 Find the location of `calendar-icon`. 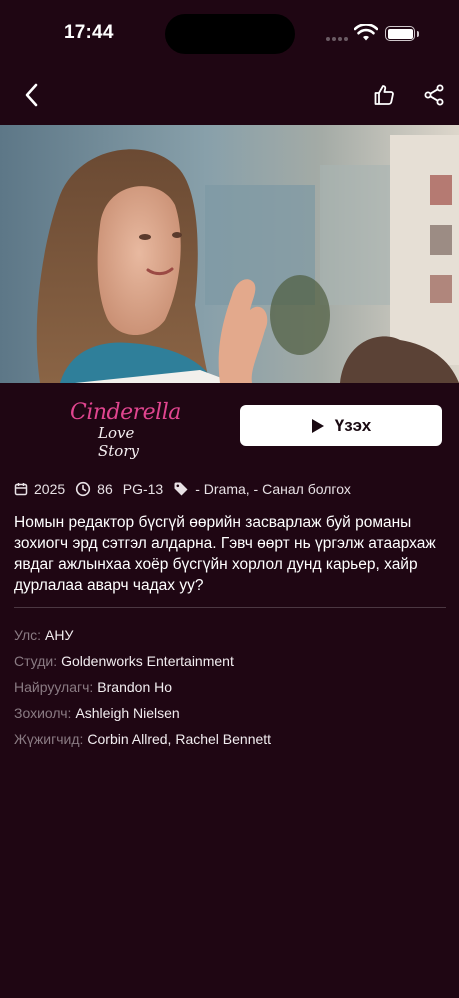

calendar-icon is located at coordinates (21, 489).